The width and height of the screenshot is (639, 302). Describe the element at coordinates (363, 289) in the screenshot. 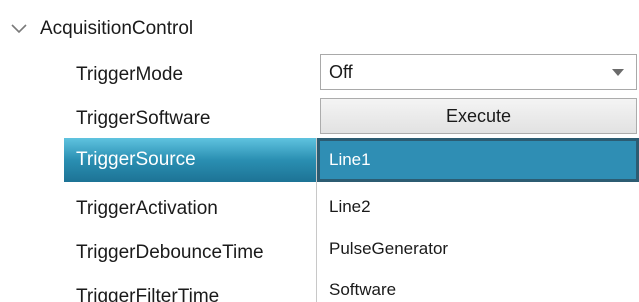

I see `dropdown-option-label: Software` at that location.